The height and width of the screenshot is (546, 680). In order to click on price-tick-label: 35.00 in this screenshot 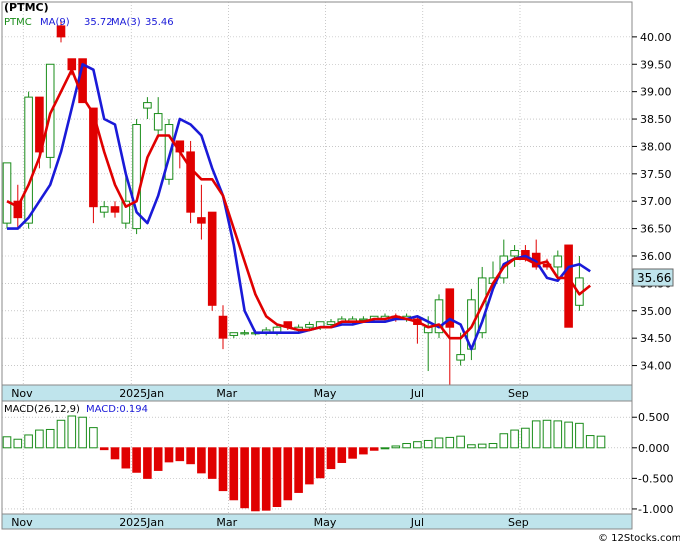, I will do `click(656, 311)`.